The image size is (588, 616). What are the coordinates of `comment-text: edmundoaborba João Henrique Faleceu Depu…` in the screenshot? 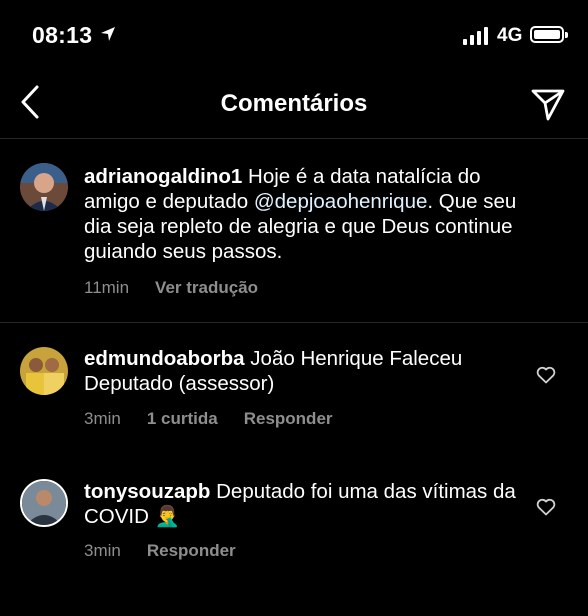 It's located at (306, 371).